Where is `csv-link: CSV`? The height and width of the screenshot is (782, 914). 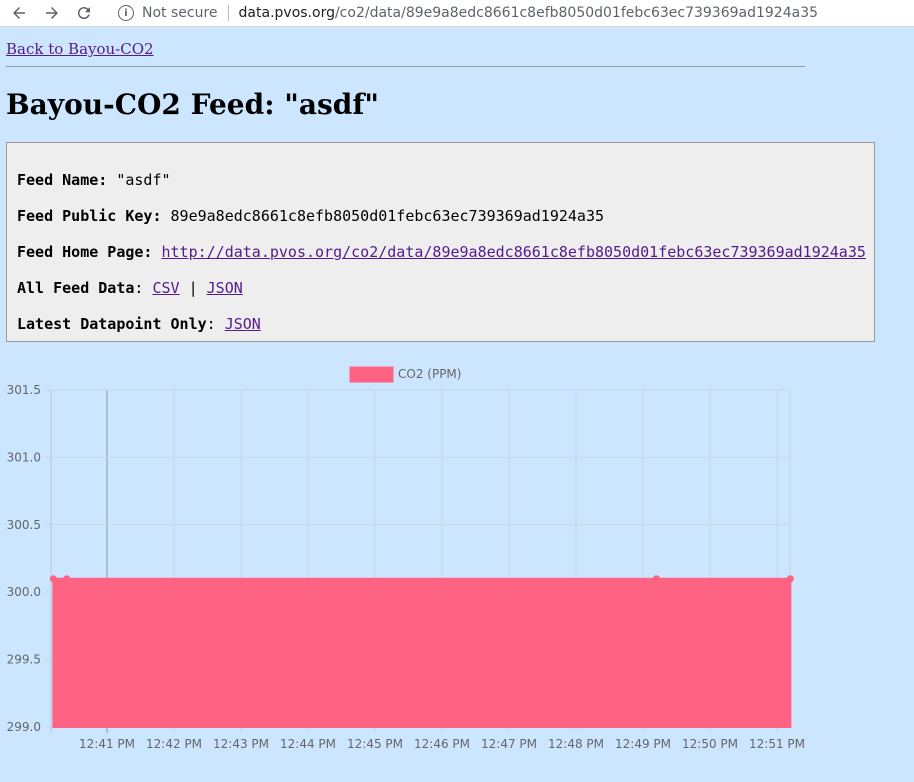
csv-link: CSV is located at coordinates (165, 288).